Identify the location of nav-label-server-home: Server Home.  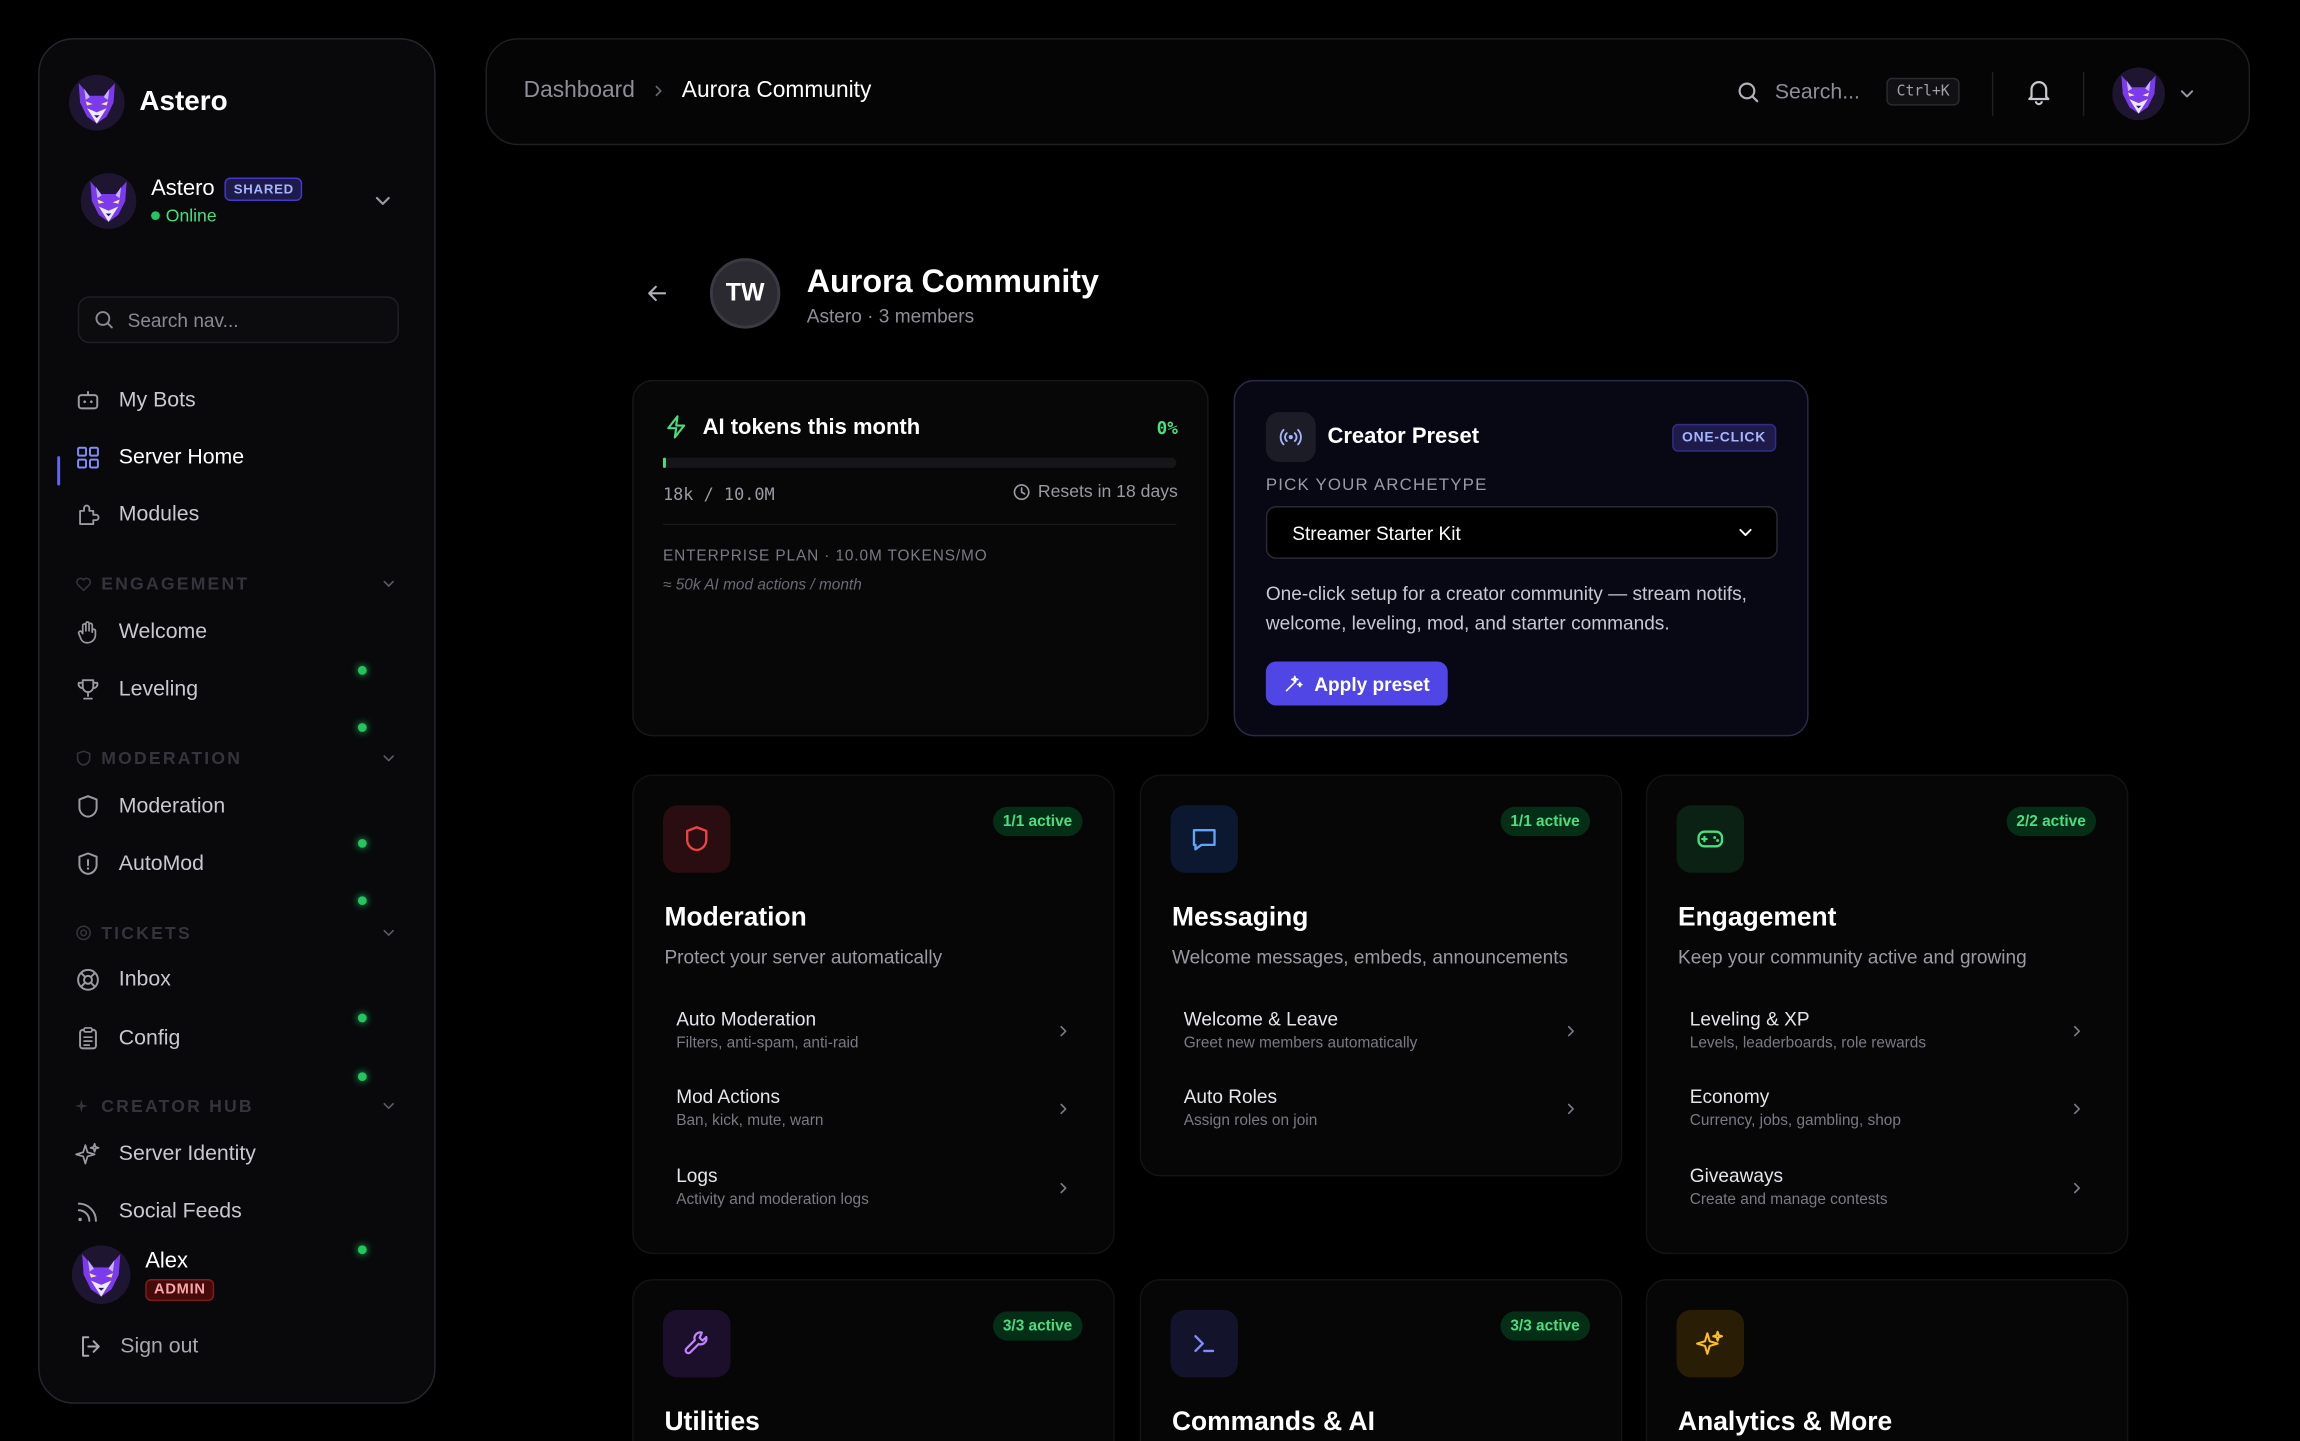
(181, 457).